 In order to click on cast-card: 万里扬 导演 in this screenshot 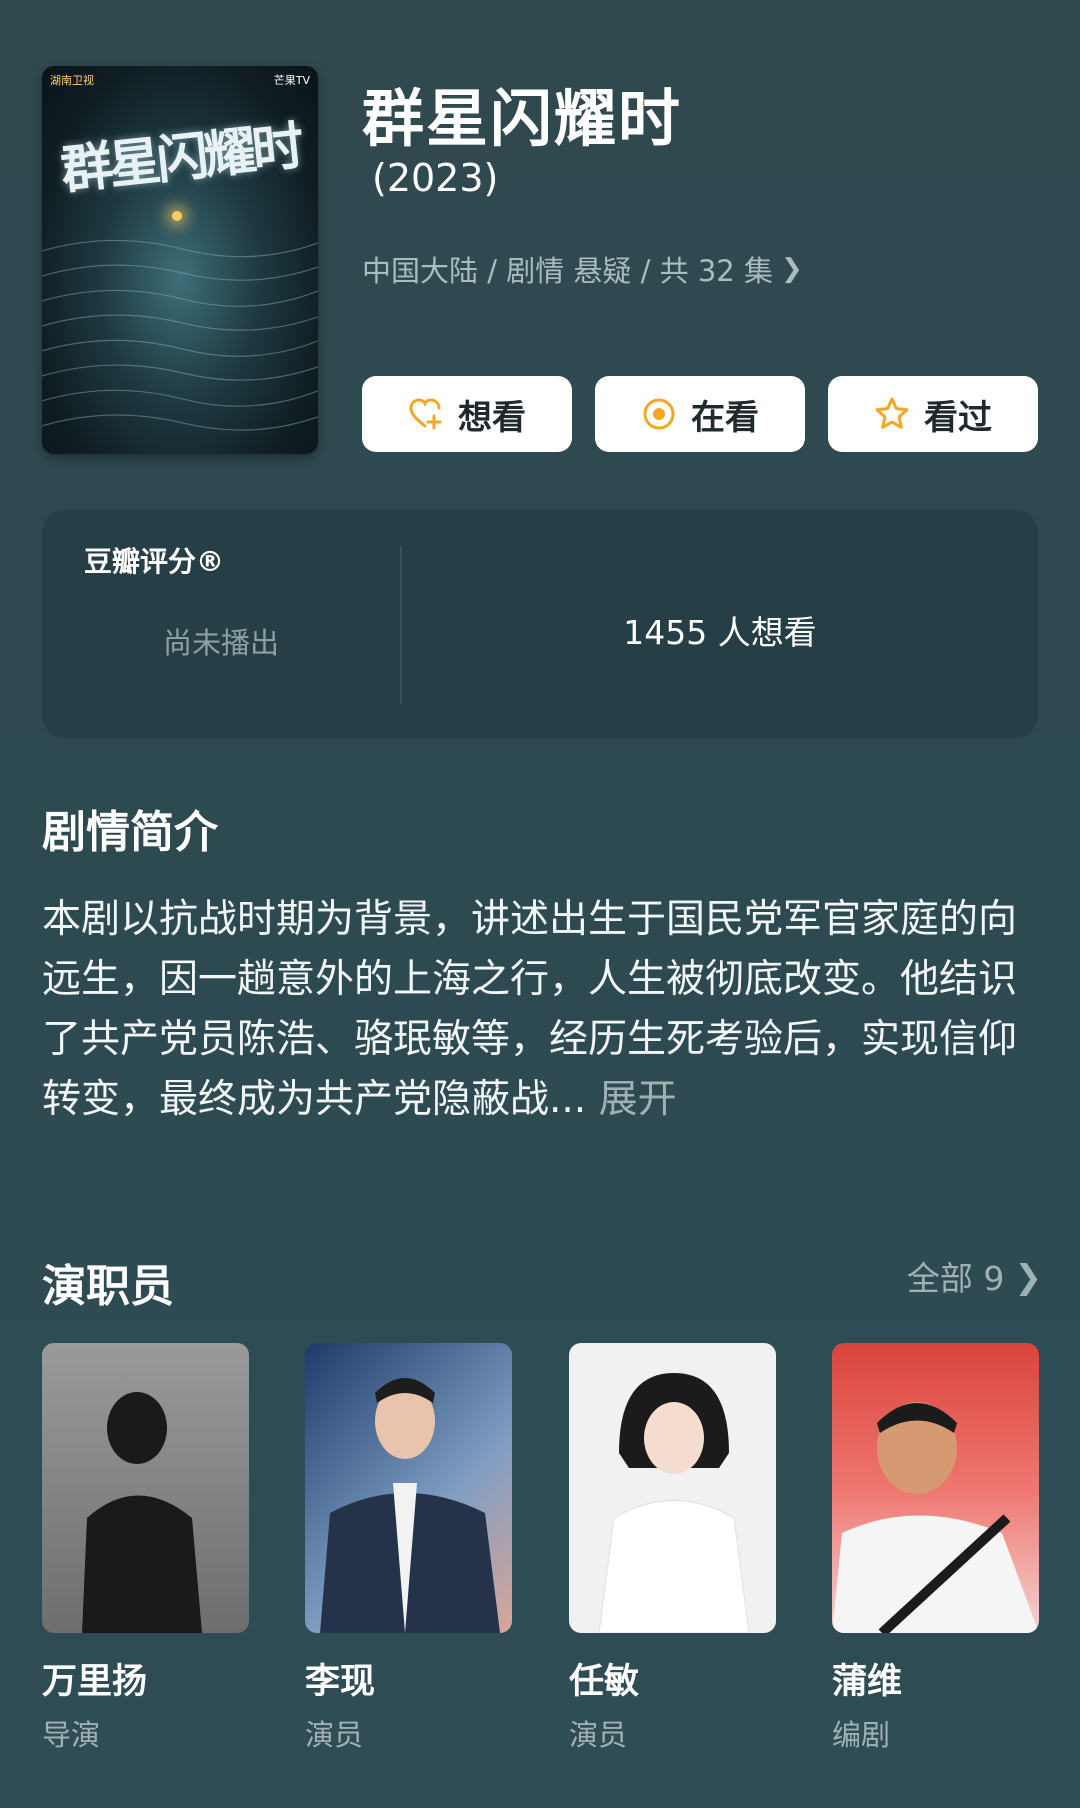, I will do `click(145, 1548)`.